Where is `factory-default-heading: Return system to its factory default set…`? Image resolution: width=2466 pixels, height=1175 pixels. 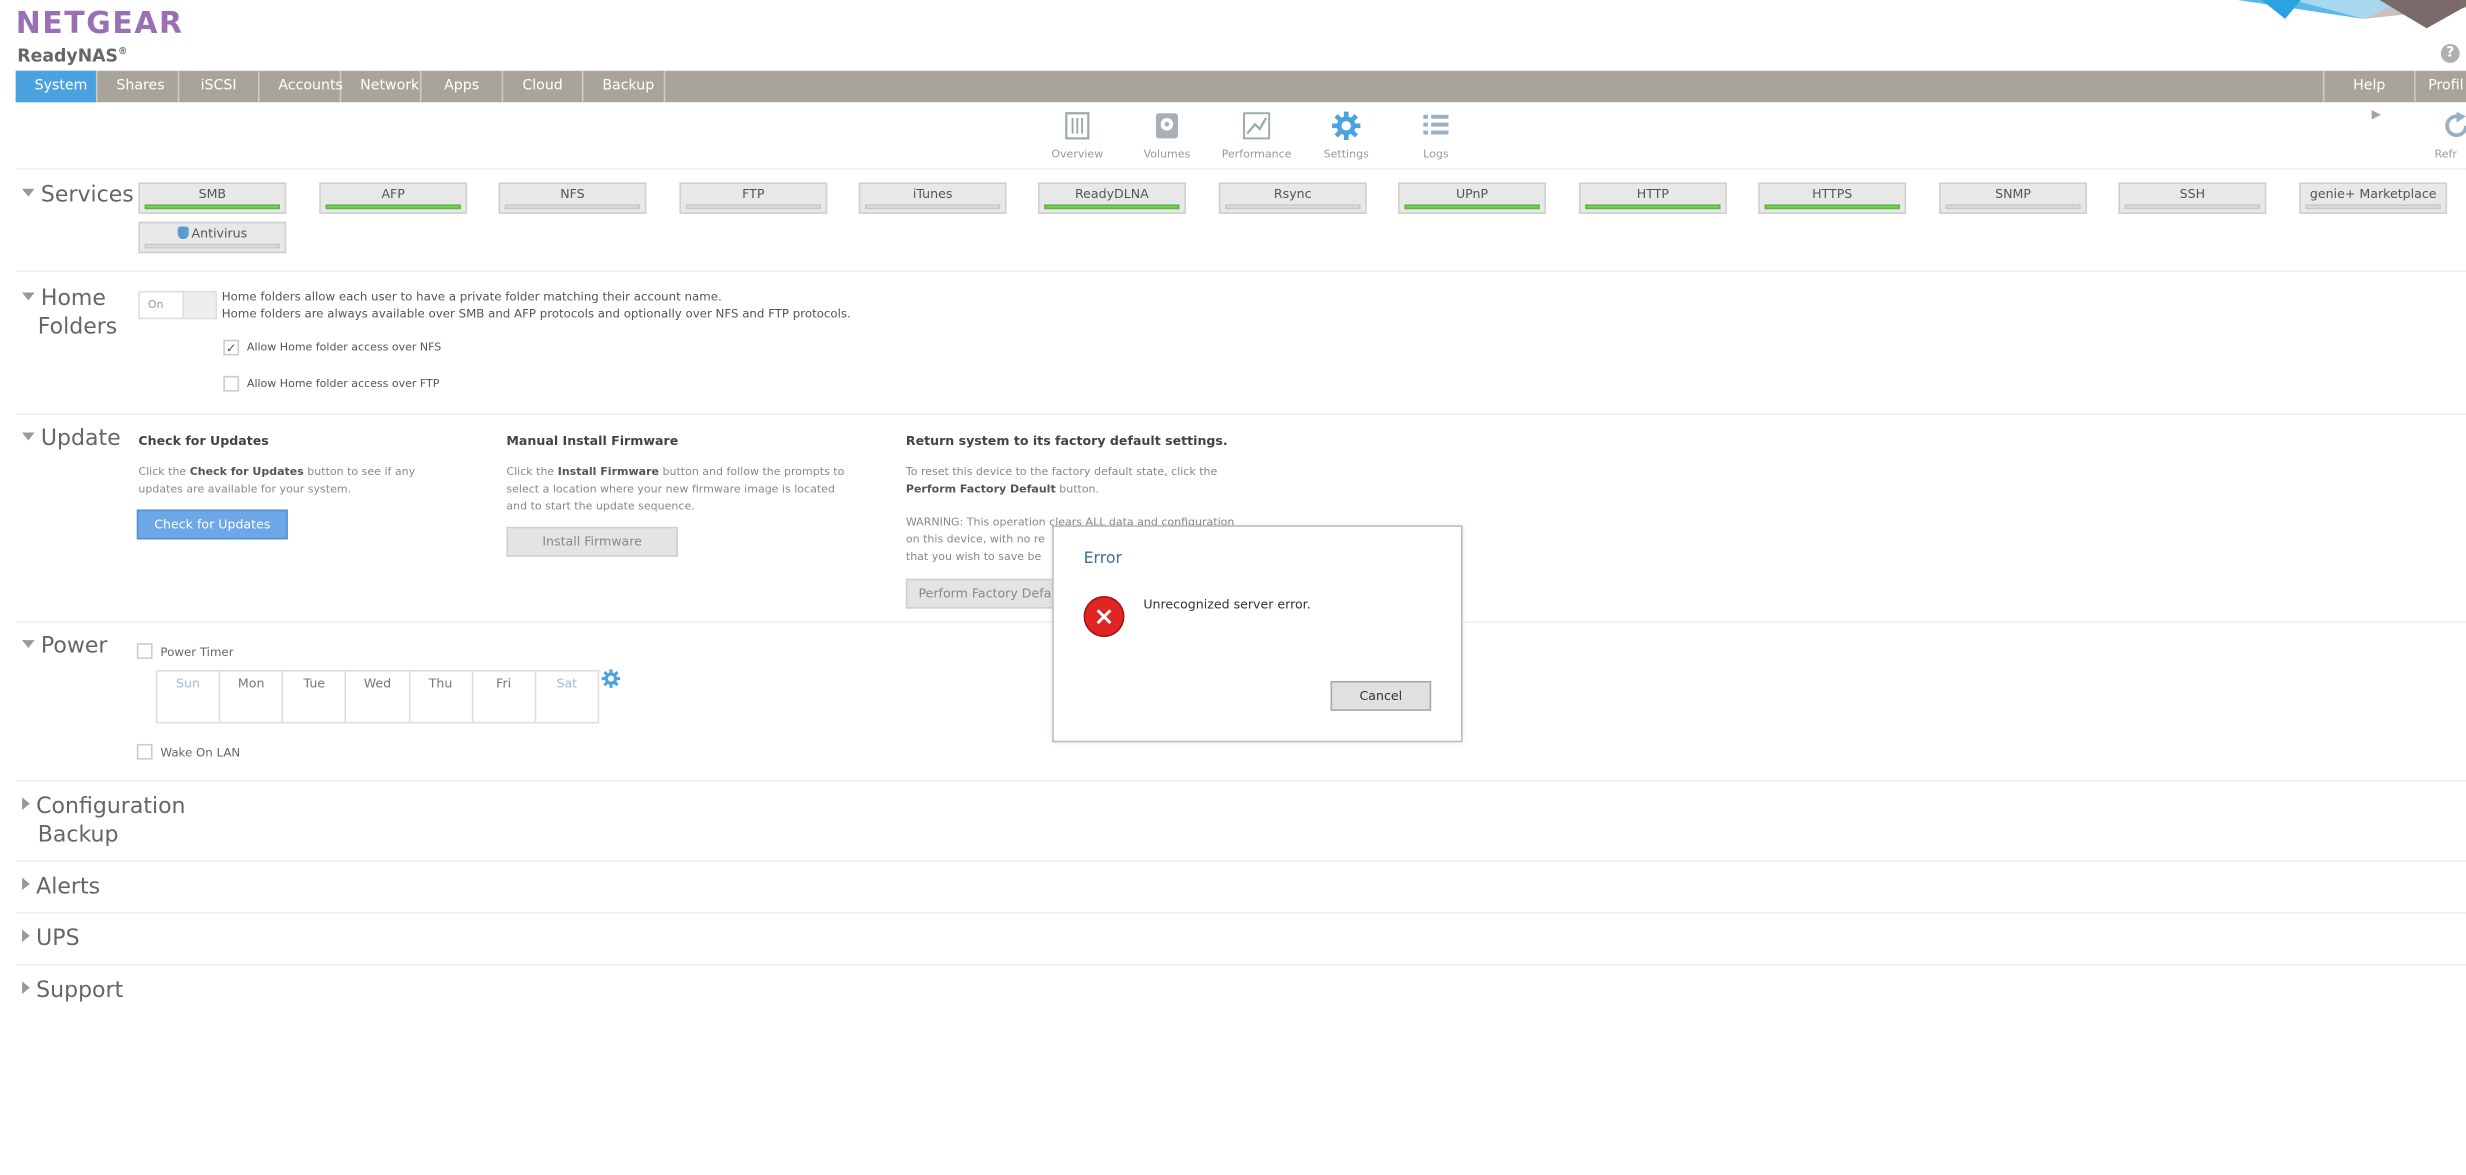 factory-default-heading: Return system to its factory default set… is located at coordinates (1066, 441).